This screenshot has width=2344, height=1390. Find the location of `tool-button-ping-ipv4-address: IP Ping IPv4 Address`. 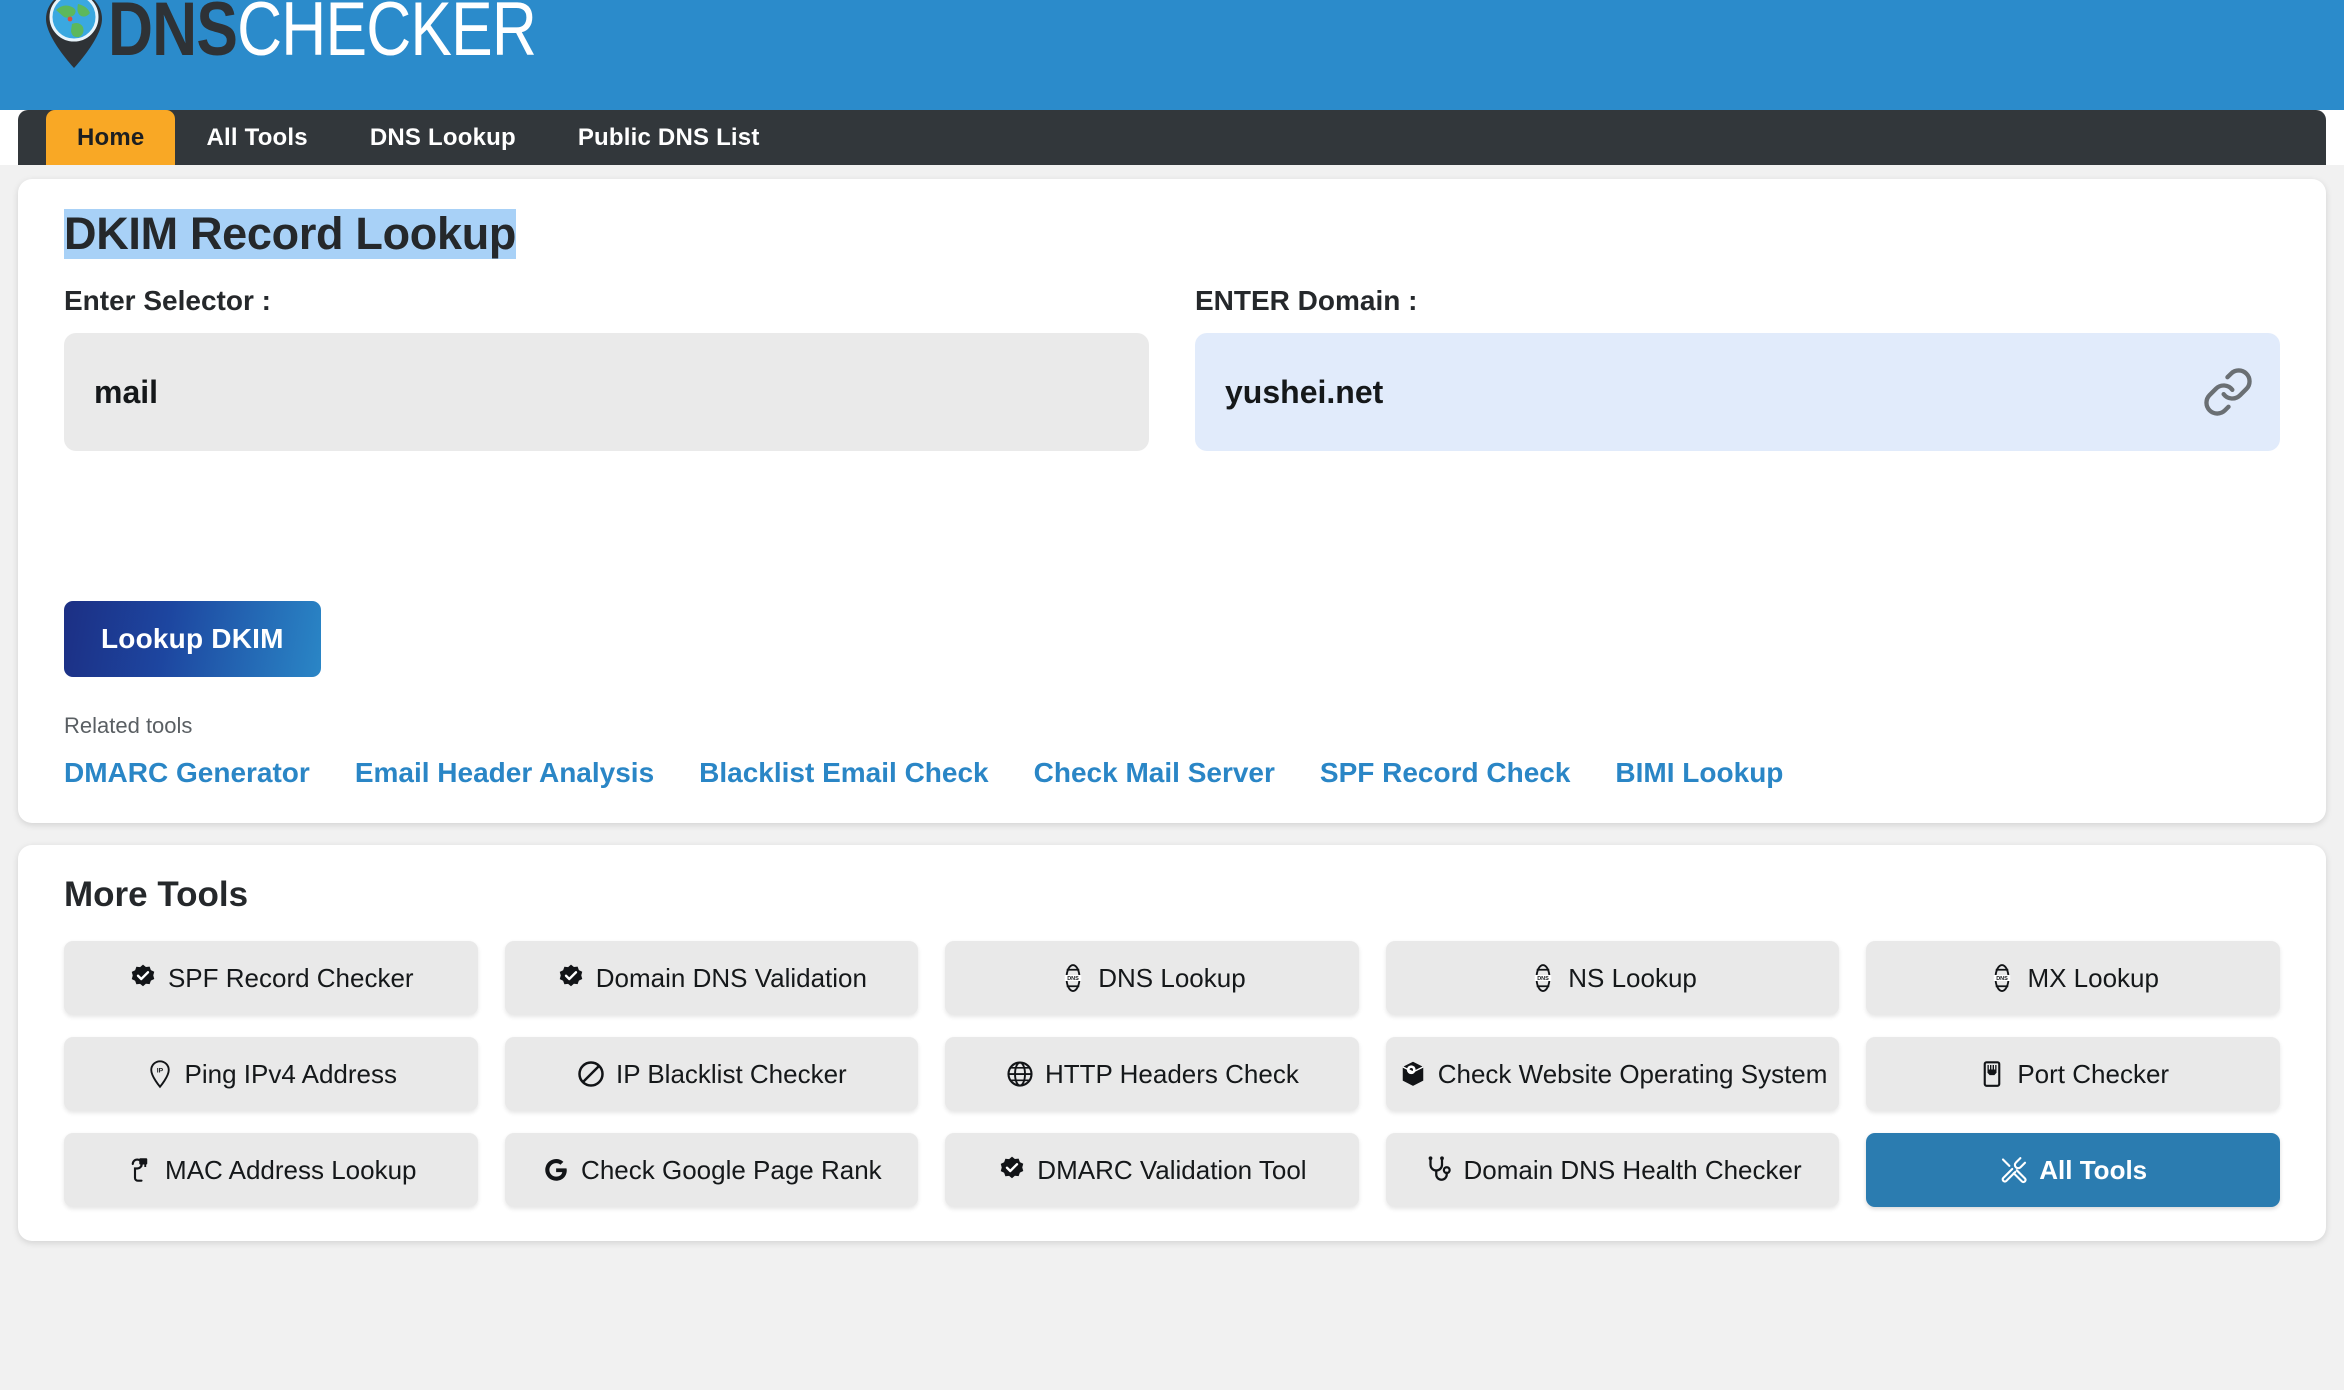

tool-button-ping-ipv4-address: IP Ping IPv4 Address is located at coordinates (271, 1074).